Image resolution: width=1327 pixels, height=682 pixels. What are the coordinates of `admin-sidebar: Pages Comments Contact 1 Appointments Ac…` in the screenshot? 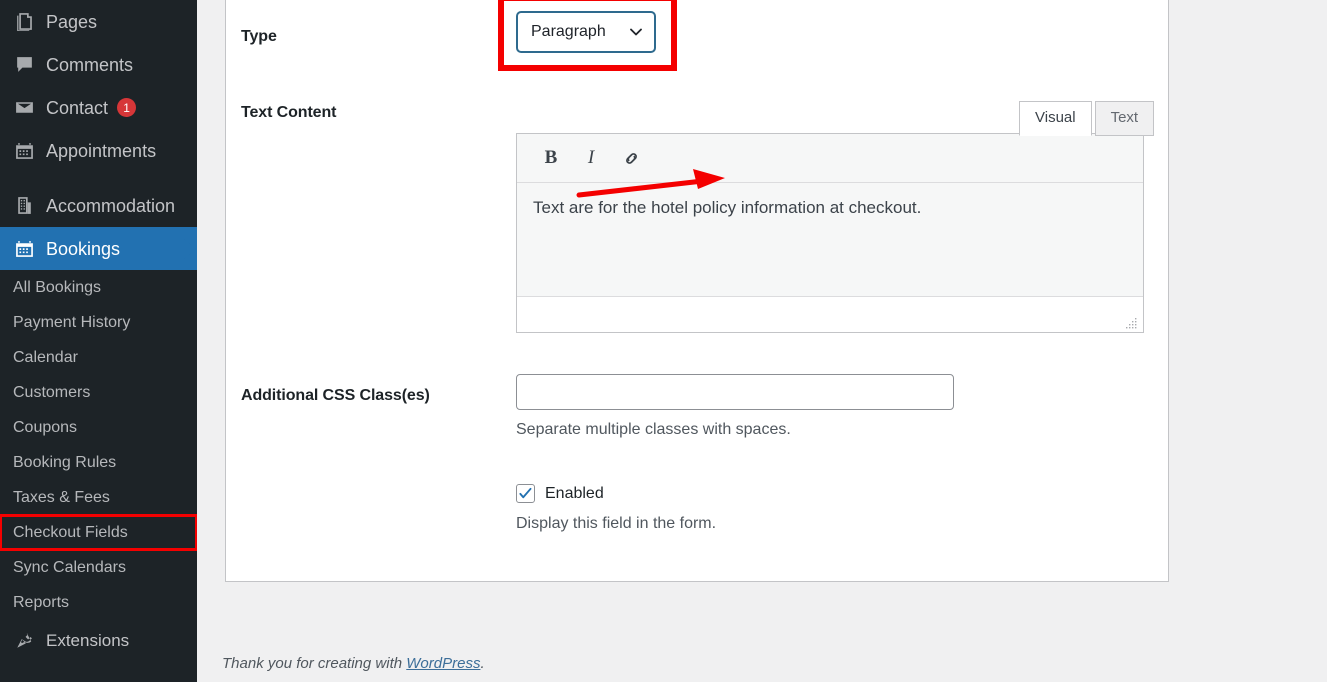 It's located at (98, 341).